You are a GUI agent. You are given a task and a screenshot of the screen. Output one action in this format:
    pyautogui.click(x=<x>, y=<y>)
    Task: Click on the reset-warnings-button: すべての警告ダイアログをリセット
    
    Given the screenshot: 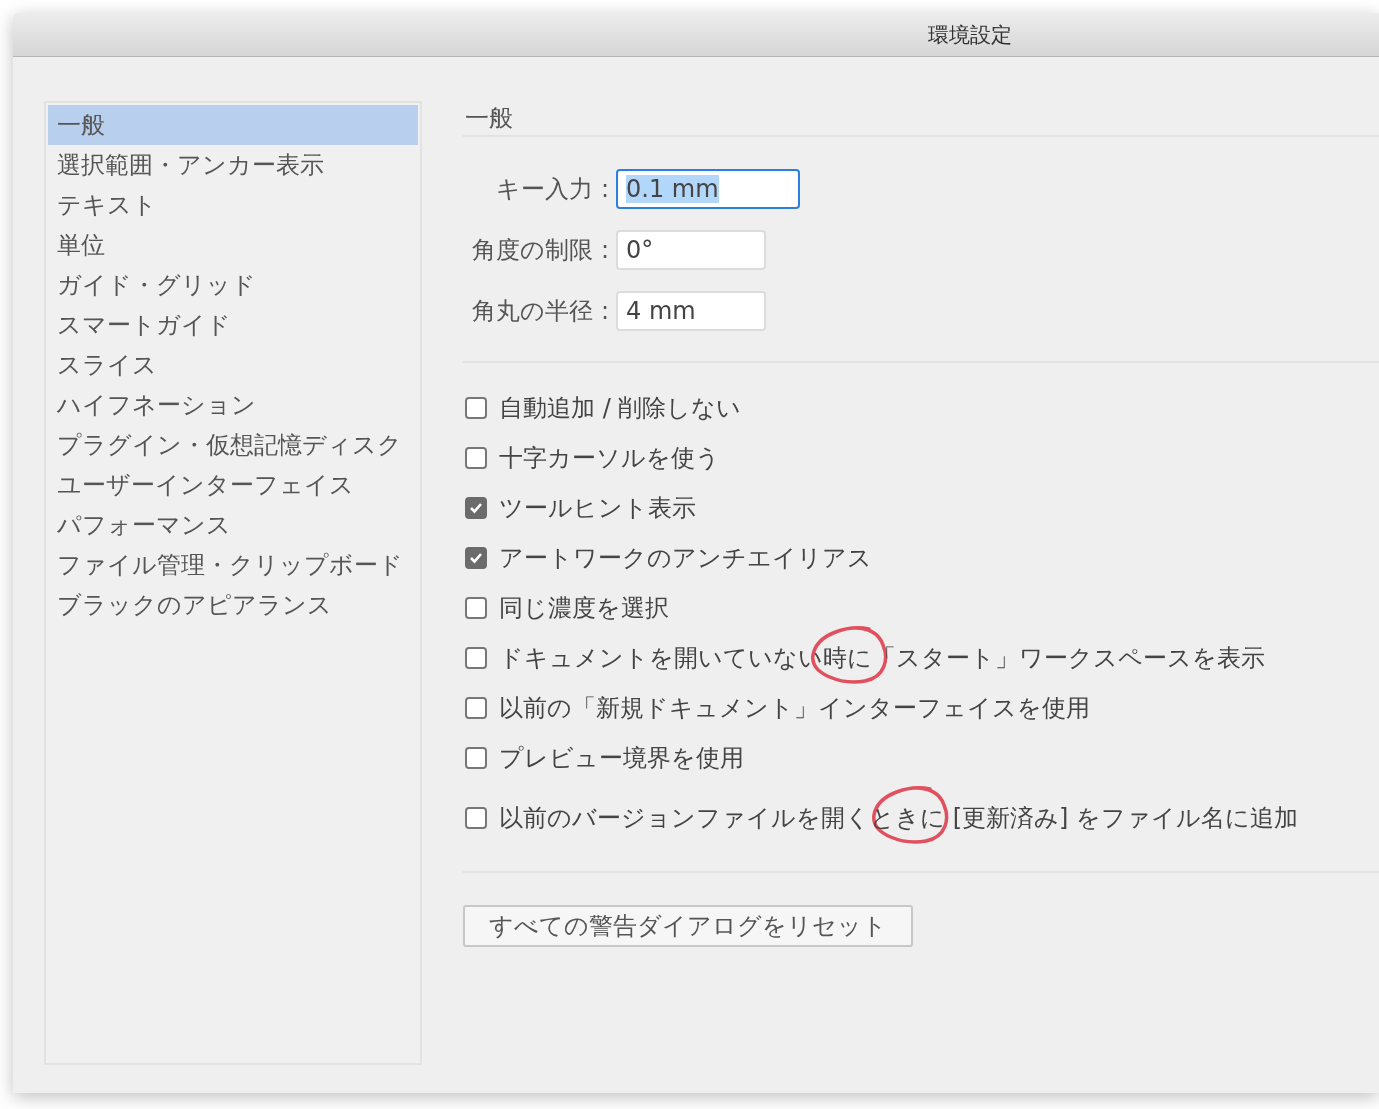 What is the action you would take?
    pyautogui.click(x=688, y=926)
    